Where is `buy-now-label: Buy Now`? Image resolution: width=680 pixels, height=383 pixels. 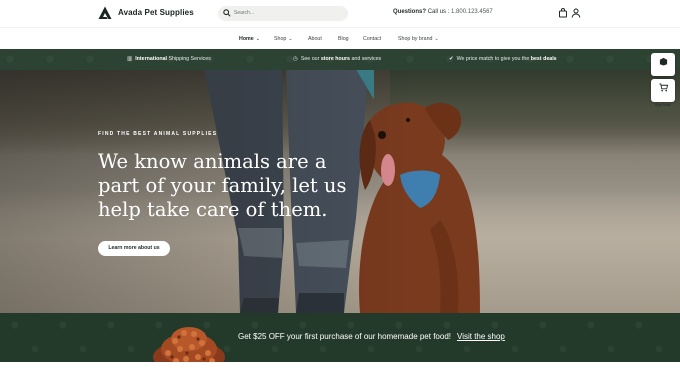 buy-now-label: Buy Now is located at coordinates (663, 105).